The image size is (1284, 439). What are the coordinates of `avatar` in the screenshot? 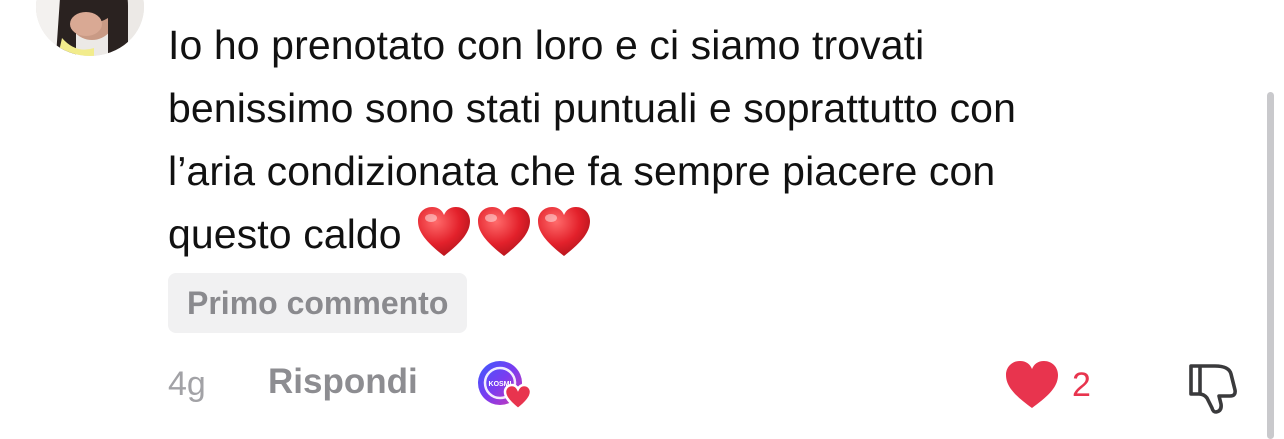 It's located at (90, 28).